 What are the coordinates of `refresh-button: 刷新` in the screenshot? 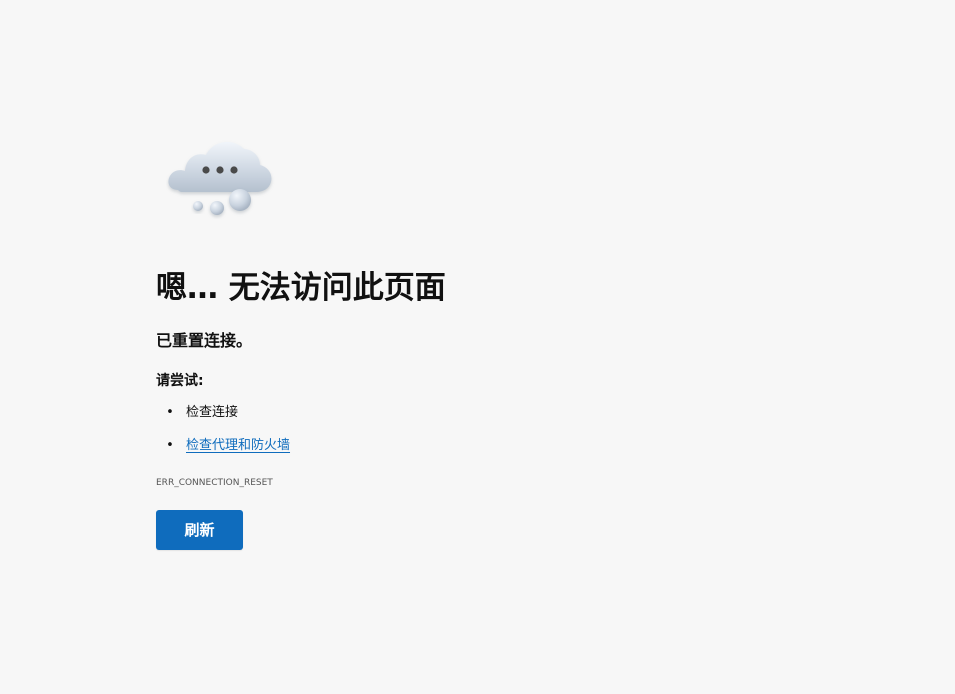 It's located at (199, 530).